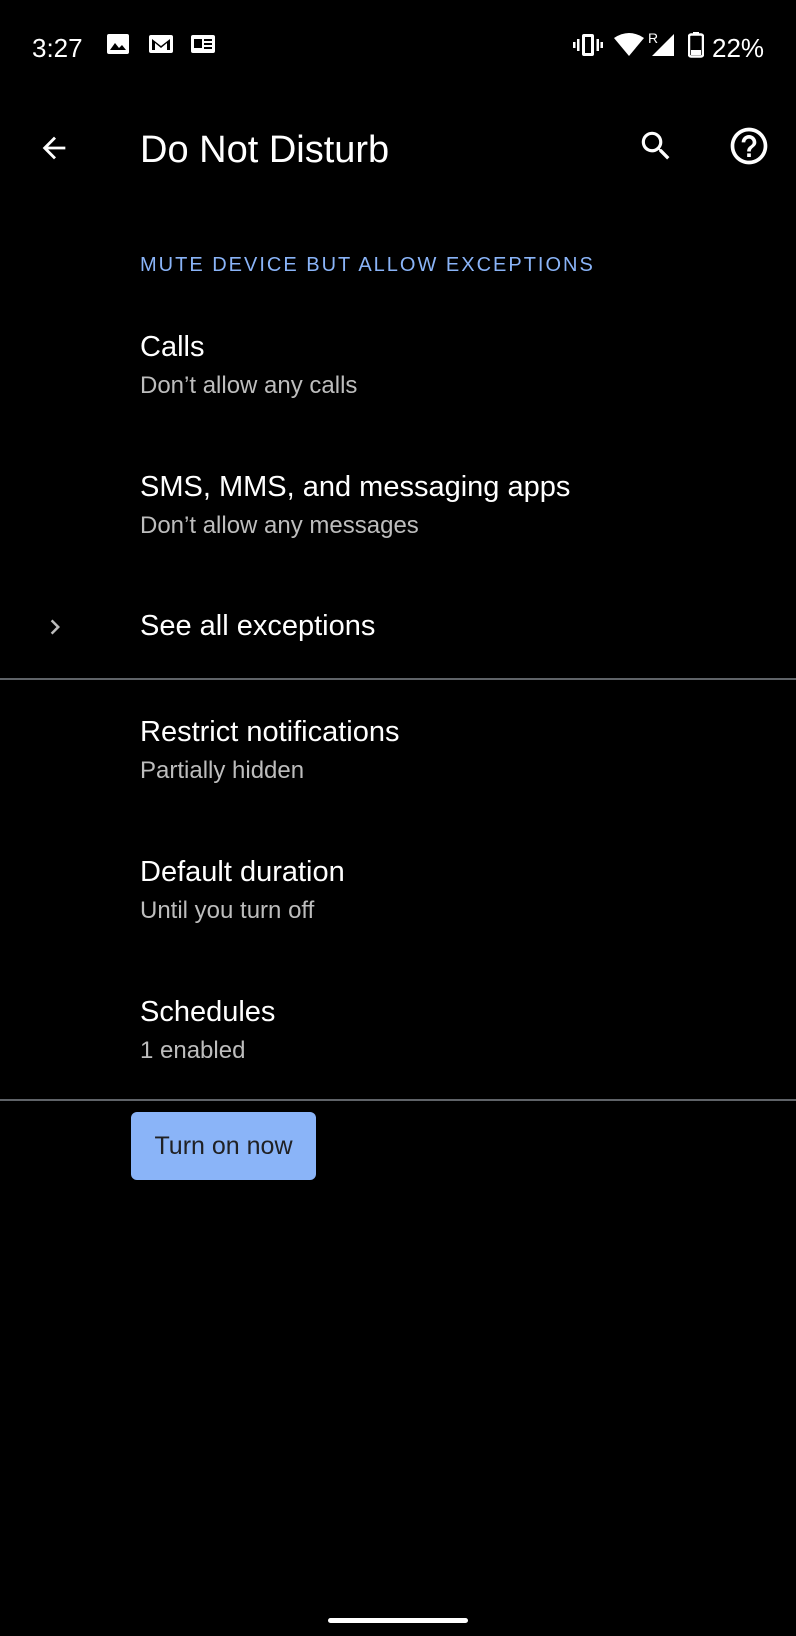 This screenshot has height=1636, width=796. Describe the element at coordinates (208, 1012) in the screenshot. I see `pref-title: Schedules` at that location.